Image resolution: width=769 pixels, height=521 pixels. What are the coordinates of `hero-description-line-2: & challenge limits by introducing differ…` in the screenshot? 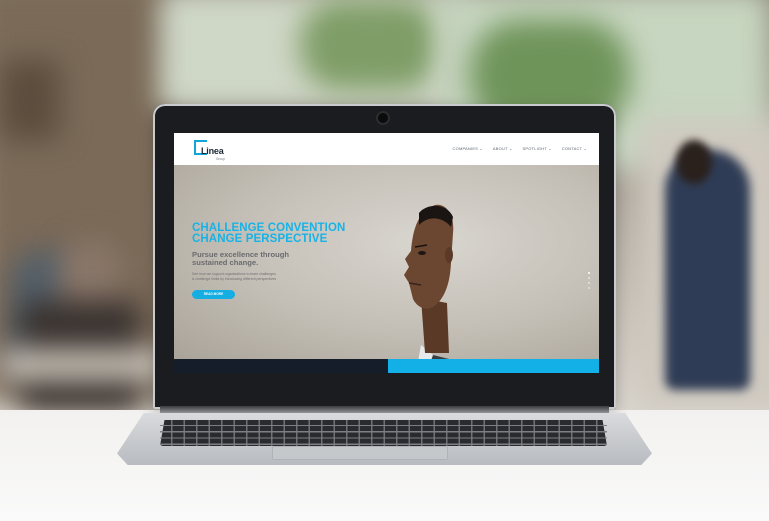 It's located at (234, 278).